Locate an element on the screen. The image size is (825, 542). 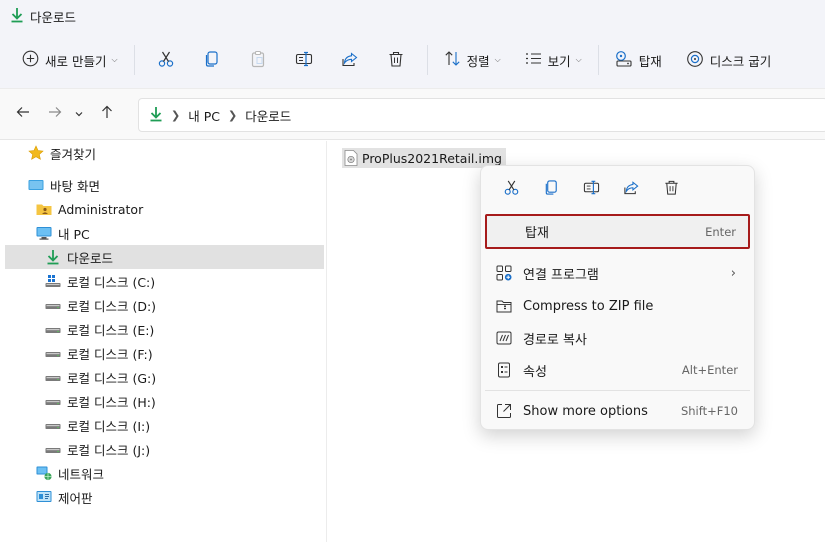
sidebar-item-drive-i: 로컬 디스크 (I:) is located at coordinates (97, 425).